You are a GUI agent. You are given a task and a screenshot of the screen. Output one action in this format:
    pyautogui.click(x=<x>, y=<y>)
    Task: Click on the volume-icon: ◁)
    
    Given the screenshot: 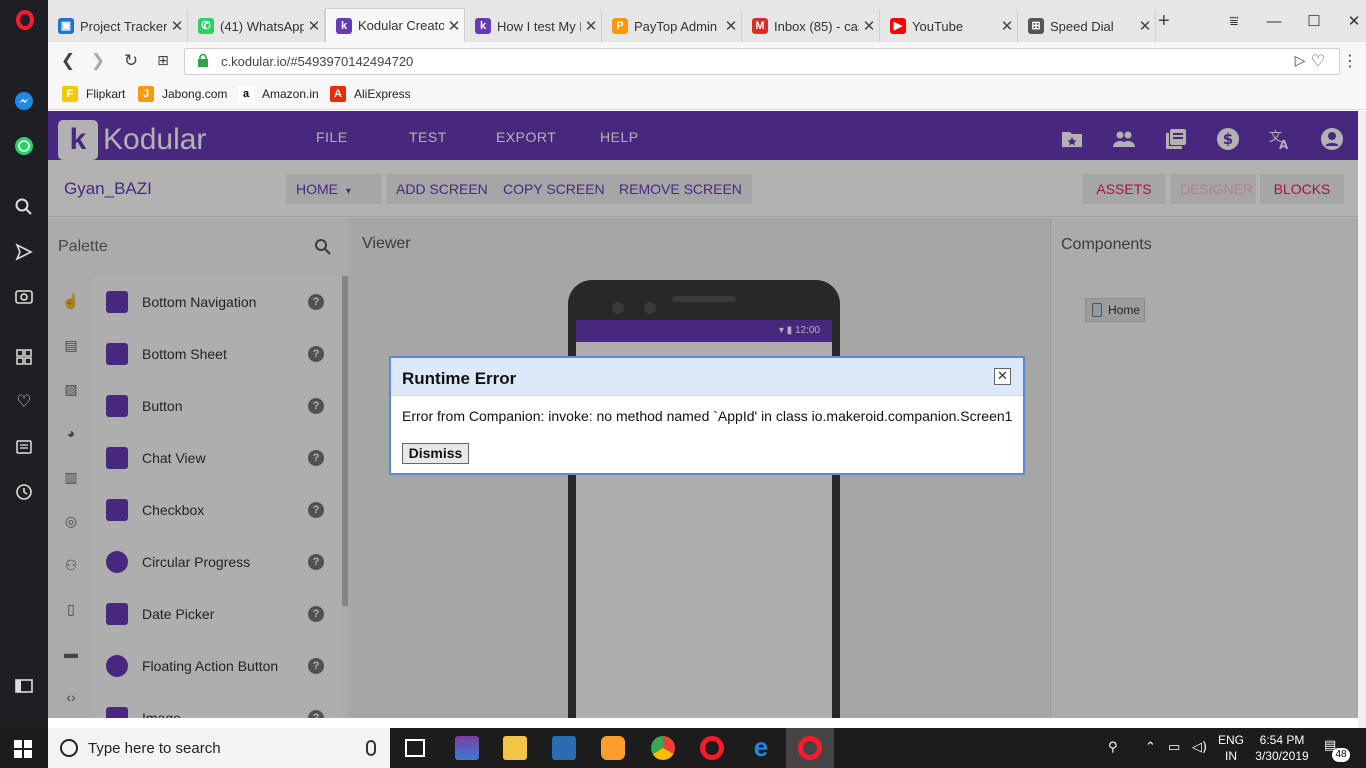 What is the action you would take?
    pyautogui.click(x=1199, y=747)
    